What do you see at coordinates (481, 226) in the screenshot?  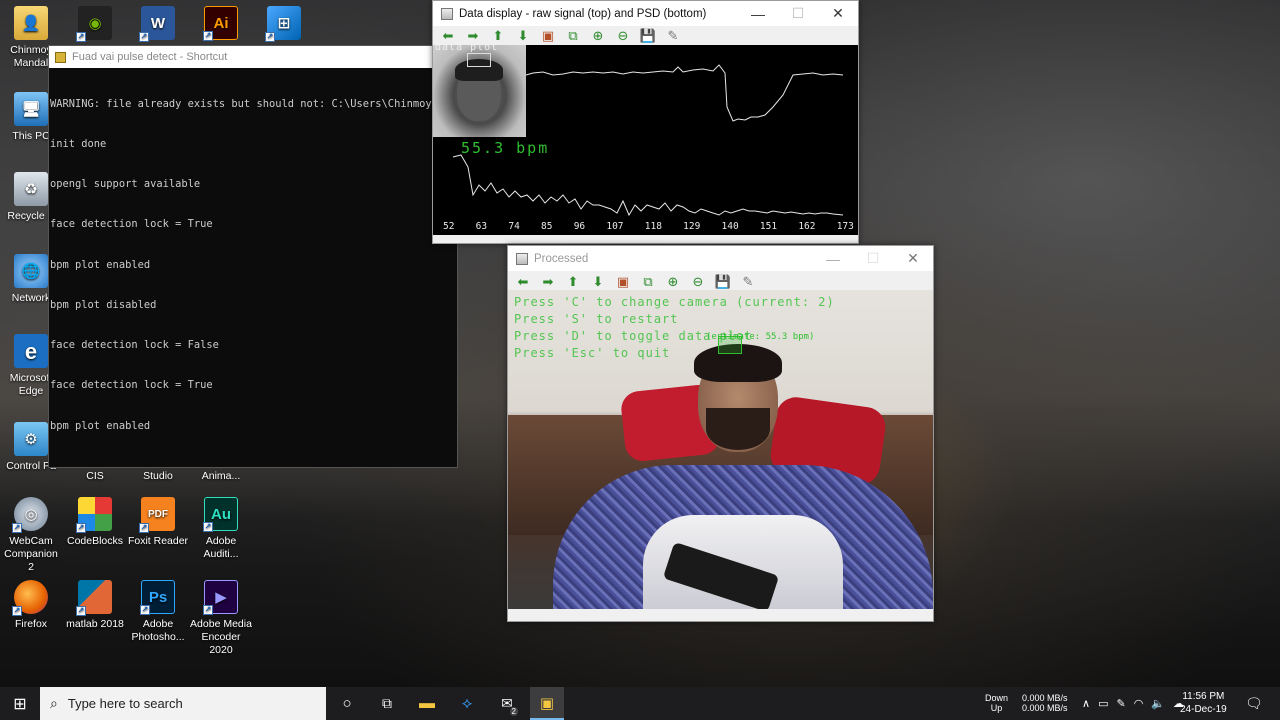 I see `x-tick: 63` at bounding box center [481, 226].